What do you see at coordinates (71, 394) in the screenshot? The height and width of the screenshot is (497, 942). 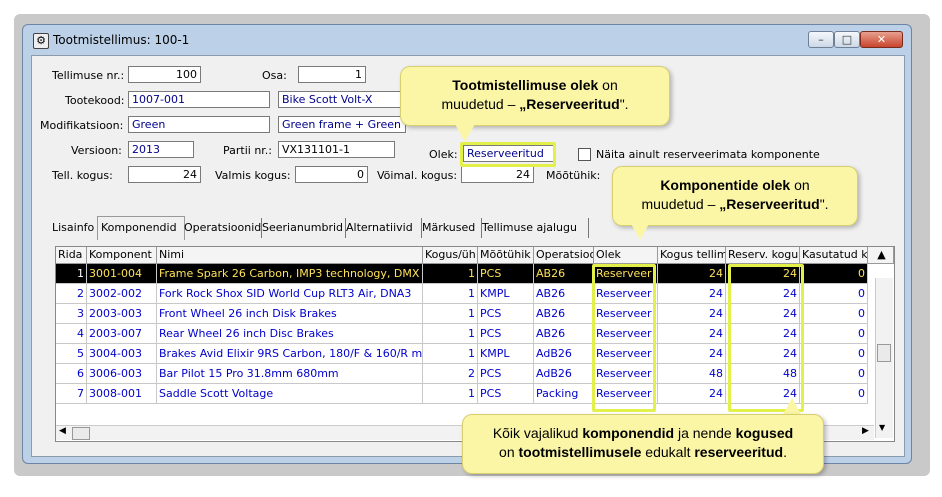 I see `cell-rida: 7` at bounding box center [71, 394].